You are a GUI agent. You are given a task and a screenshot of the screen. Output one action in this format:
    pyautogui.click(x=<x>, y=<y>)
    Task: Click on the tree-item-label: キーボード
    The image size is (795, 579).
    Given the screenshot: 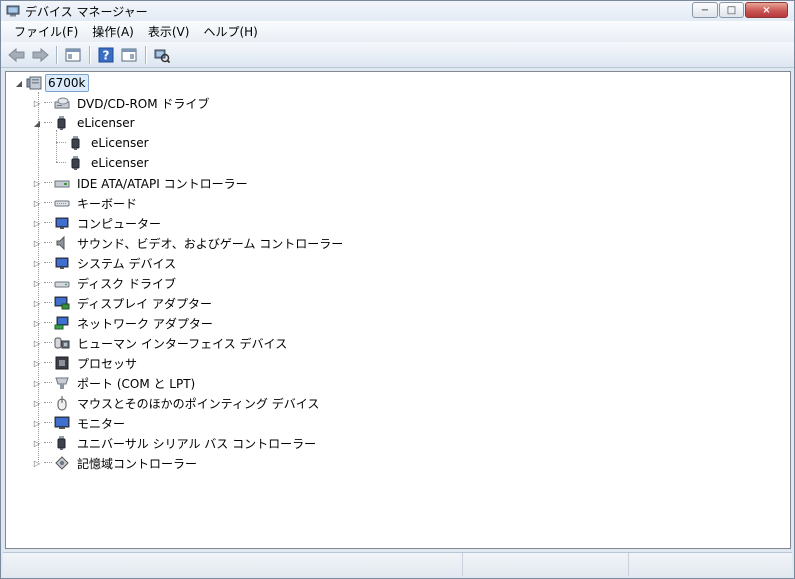 What is the action you would take?
    pyautogui.click(x=107, y=203)
    